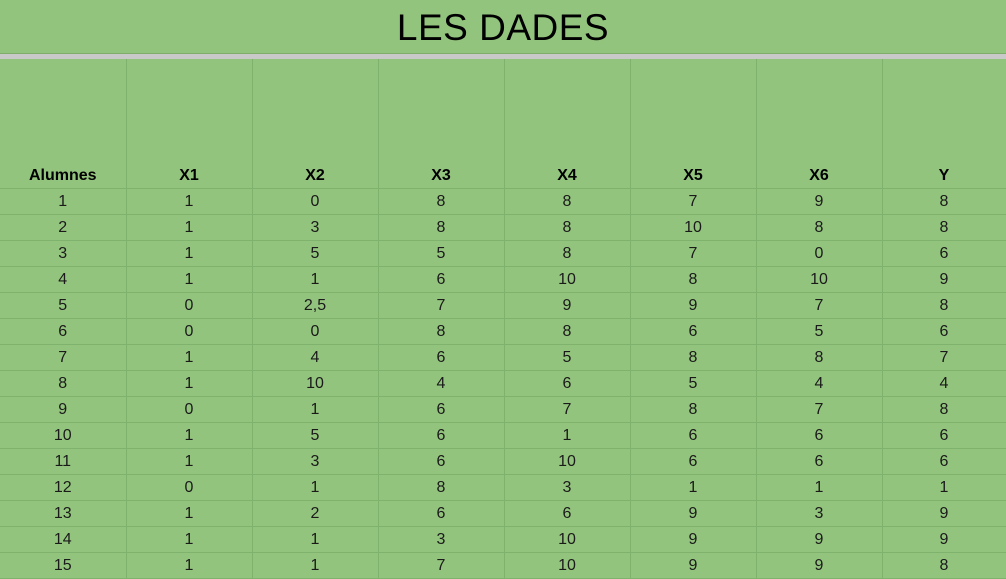  What do you see at coordinates (567, 124) in the screenshot?
I see `header-cell-x4: X4` at bounding box center [567, 124].